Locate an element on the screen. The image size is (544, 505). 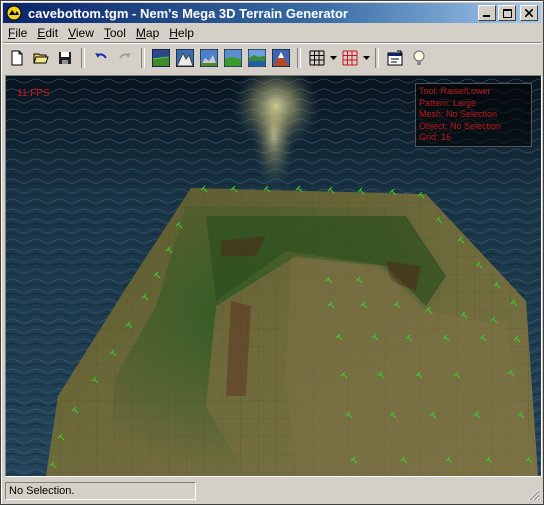
menu-view: View is located at coordinates (81, 33).